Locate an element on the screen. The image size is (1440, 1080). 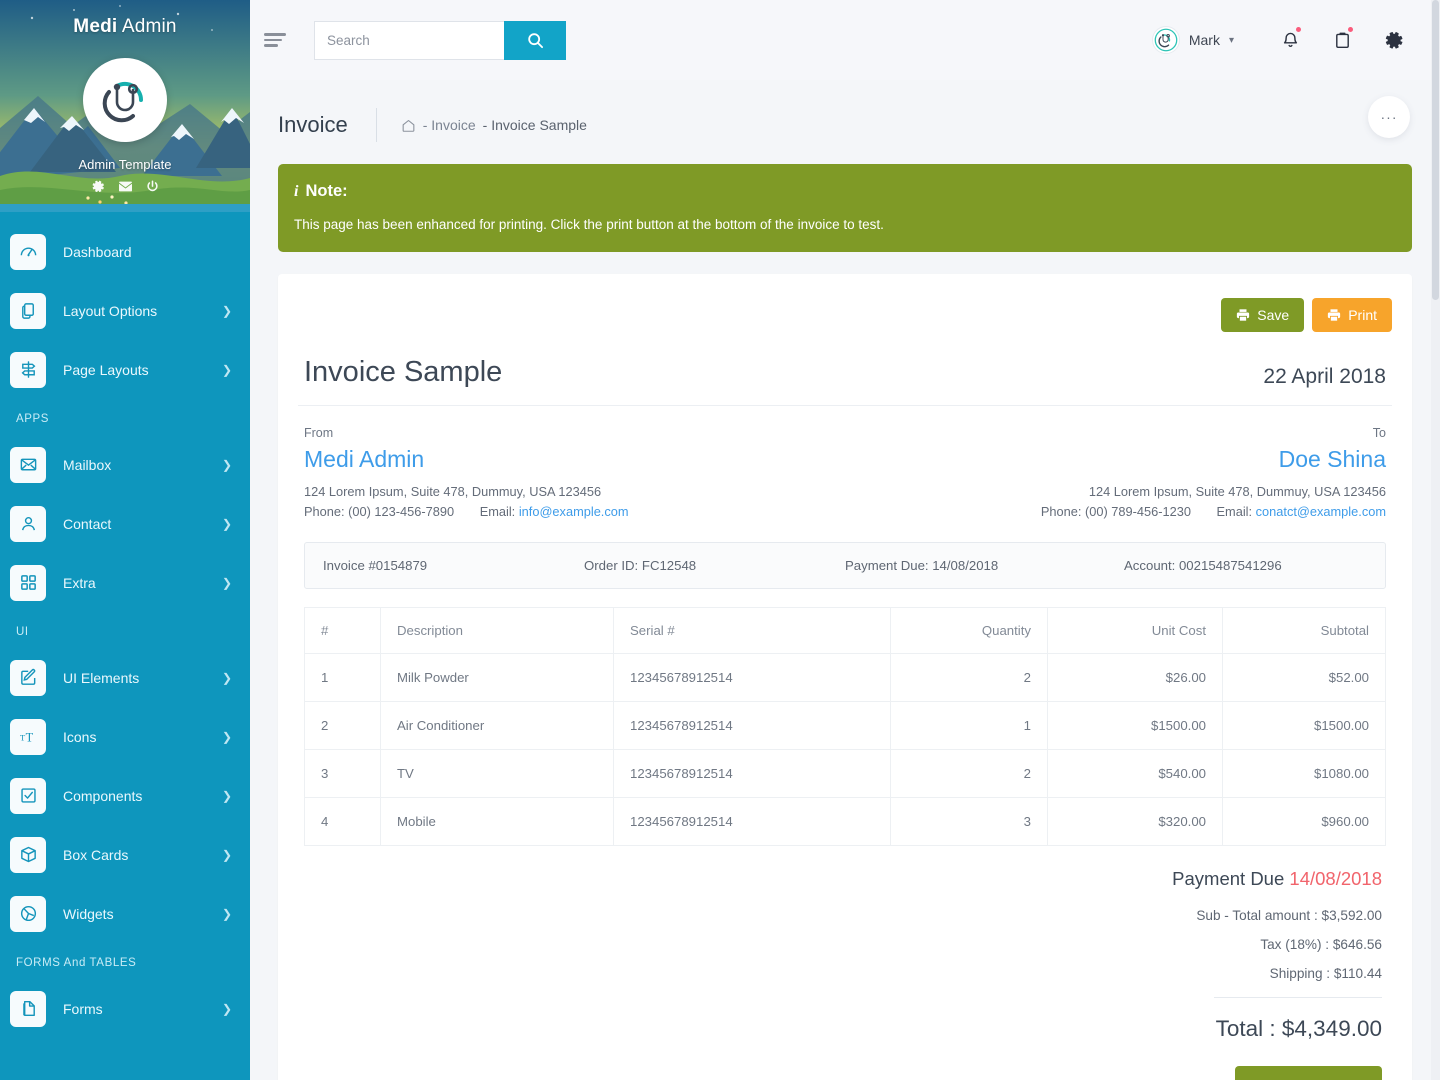
mail-icon is located at coordinates (125, 186).